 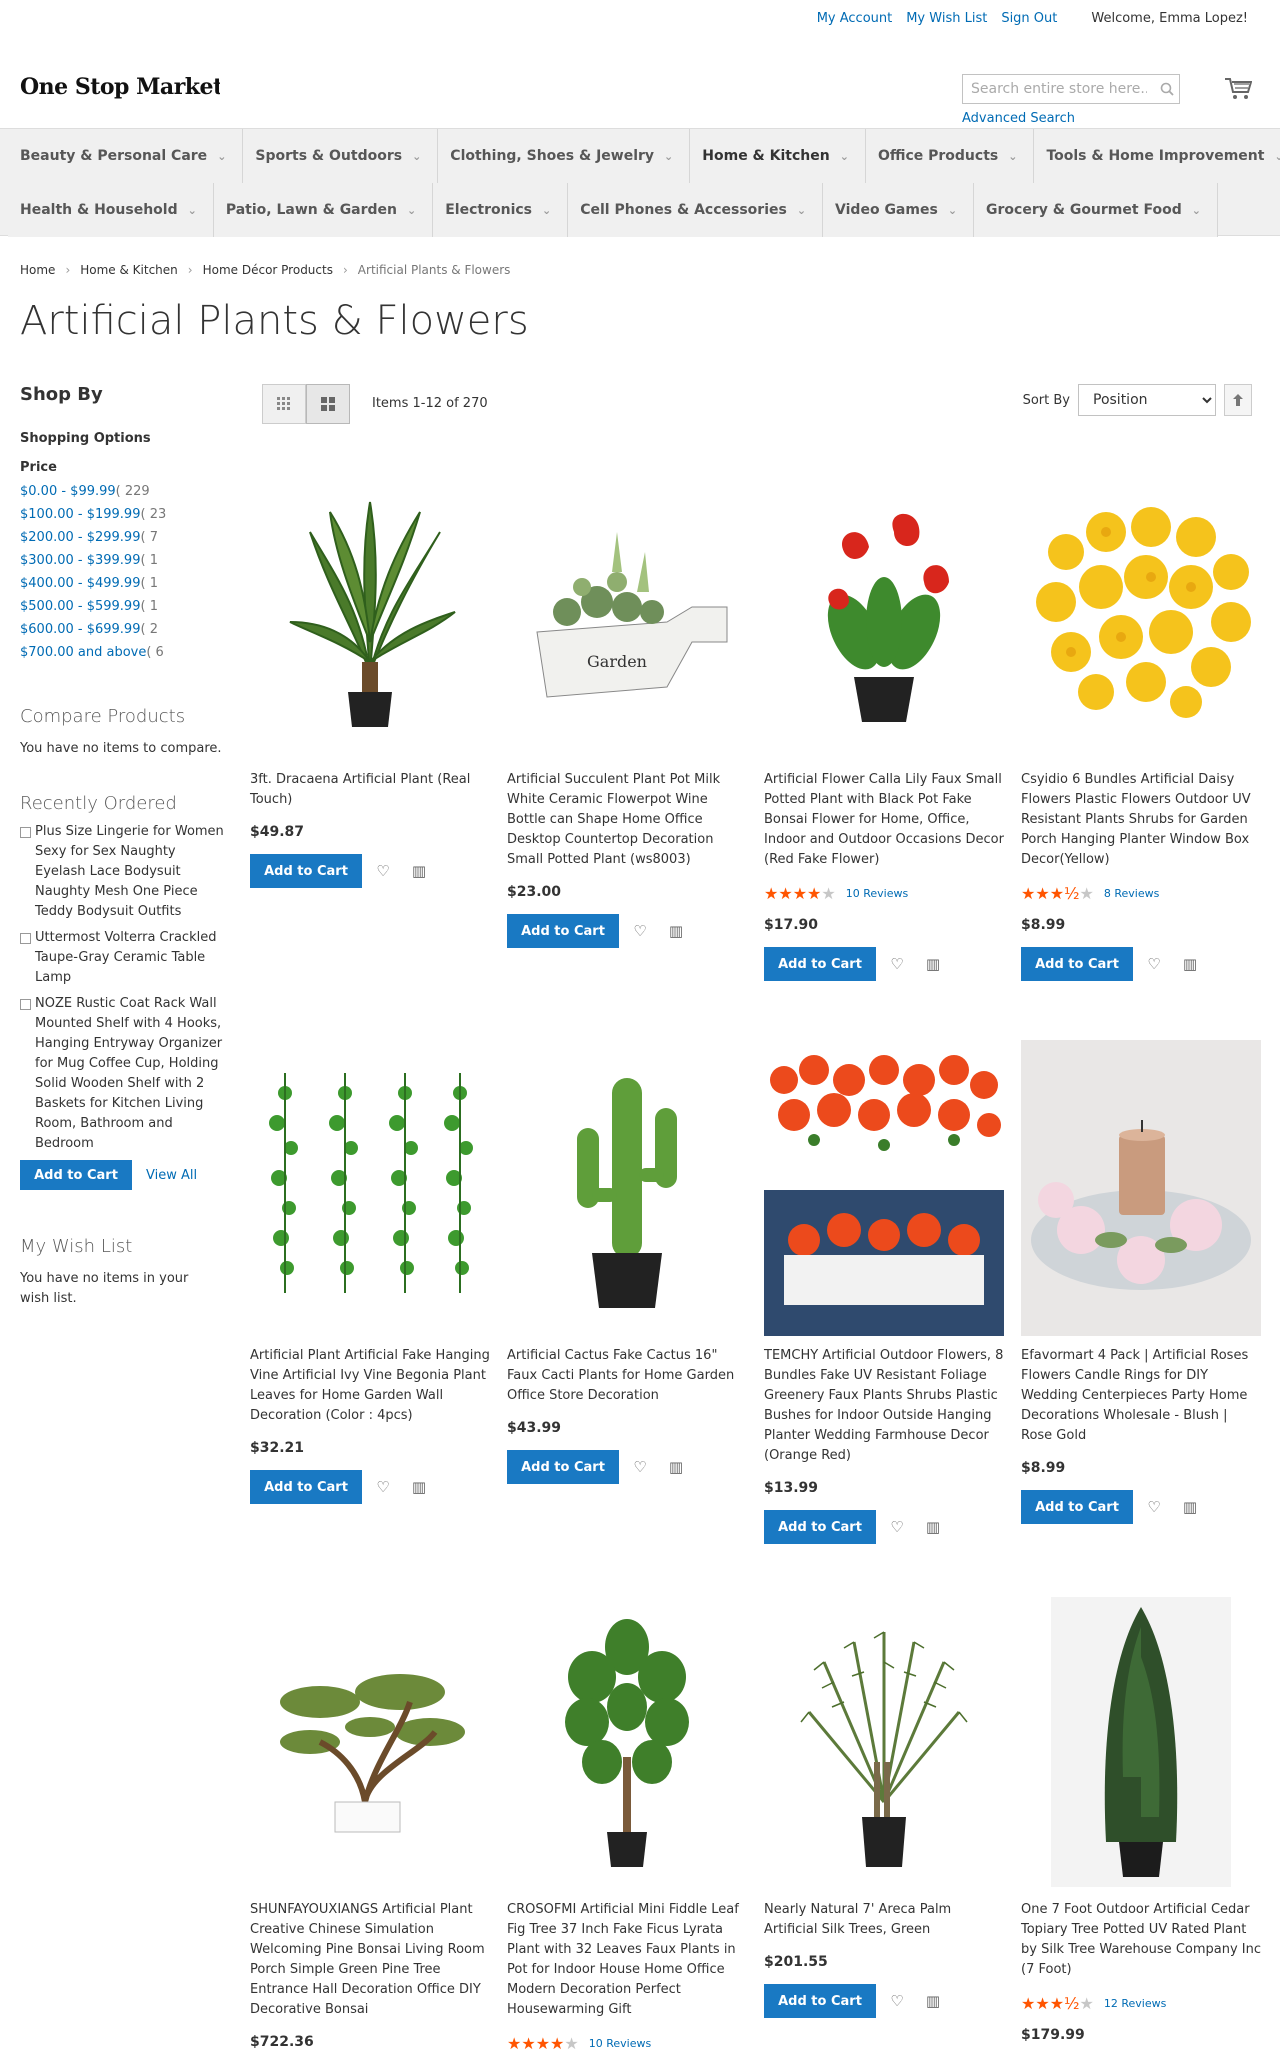 I want to click on sort-by-select: Position, so click(x=1147, y=400).